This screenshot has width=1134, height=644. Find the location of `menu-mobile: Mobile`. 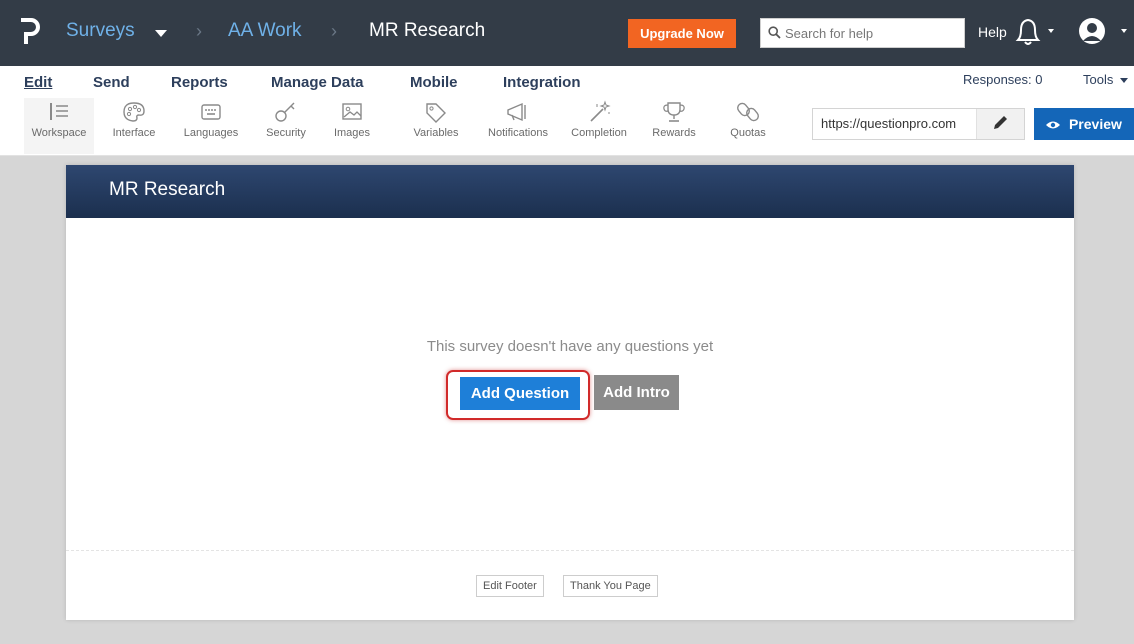

menu-mobile: Mobile is located at coordinates (434, 82).